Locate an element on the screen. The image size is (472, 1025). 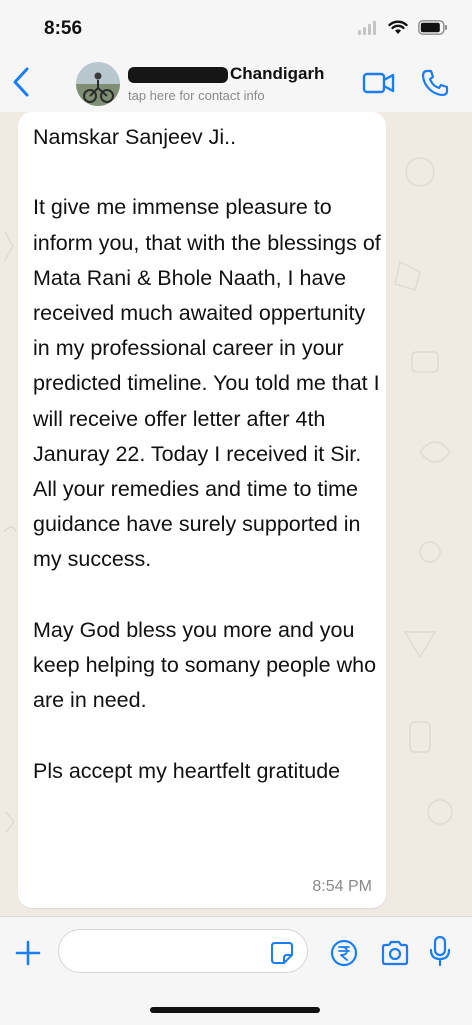
microphone-button is located at coordinates (440, 951).